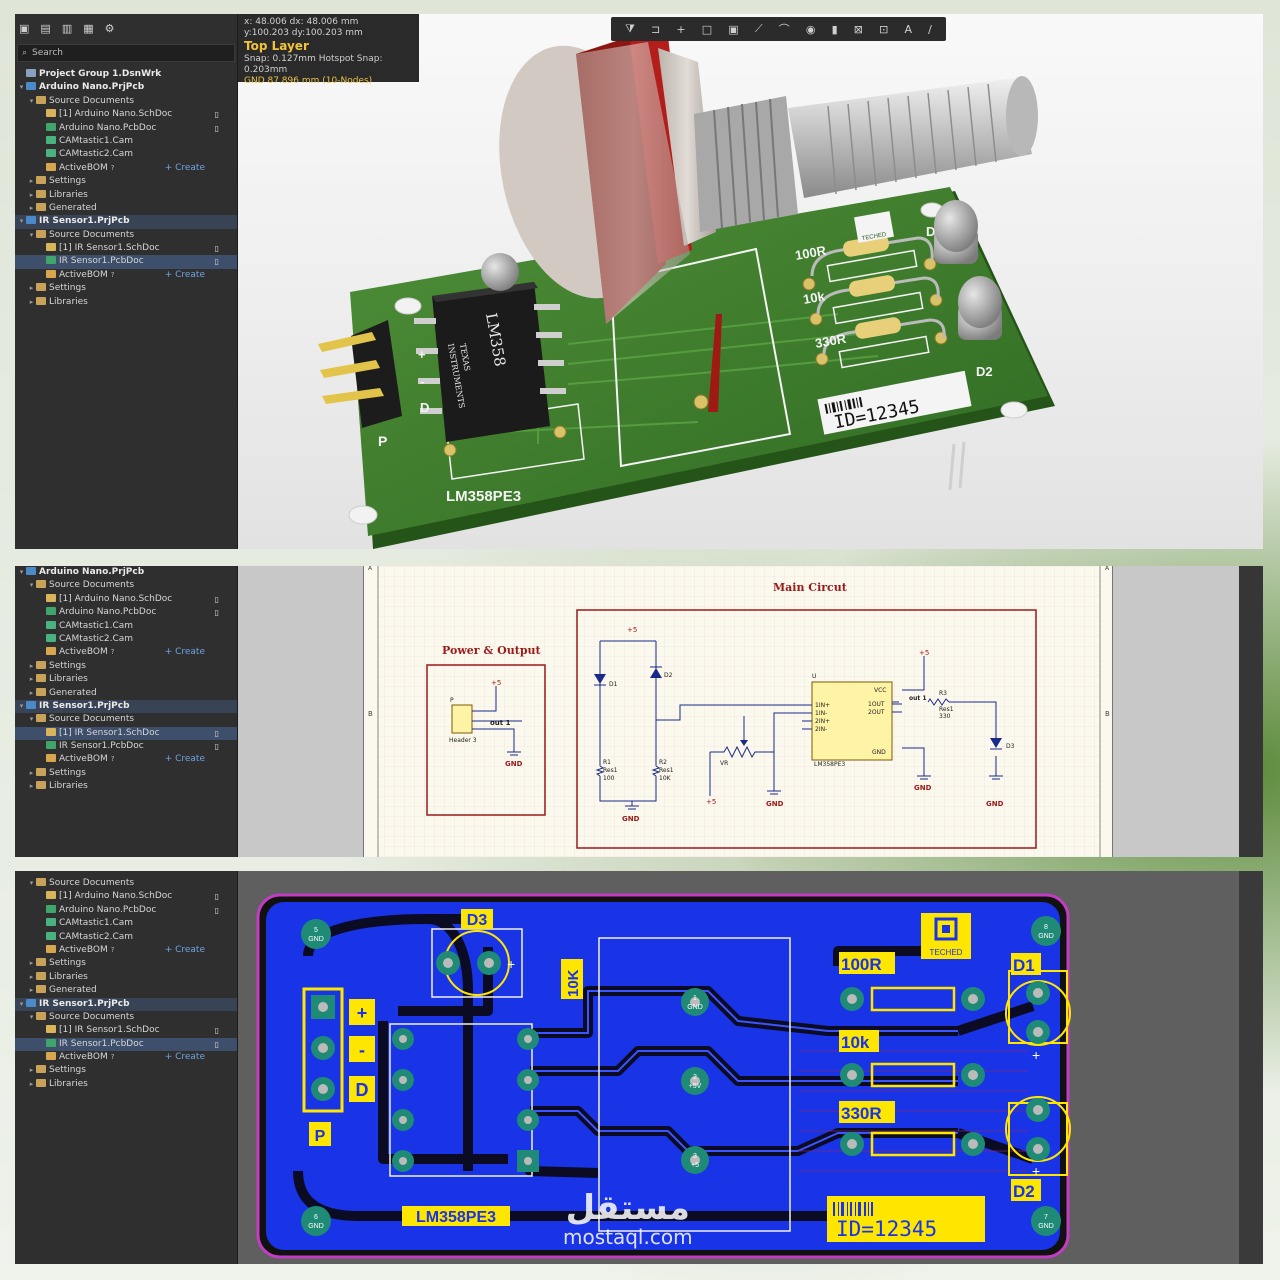 This screenshot has height=1280, width=1280. What do you see at coordinates (759, 29) in the screenshot?
I see `wire-icon: ⟋` at bounding box center [759, 29].